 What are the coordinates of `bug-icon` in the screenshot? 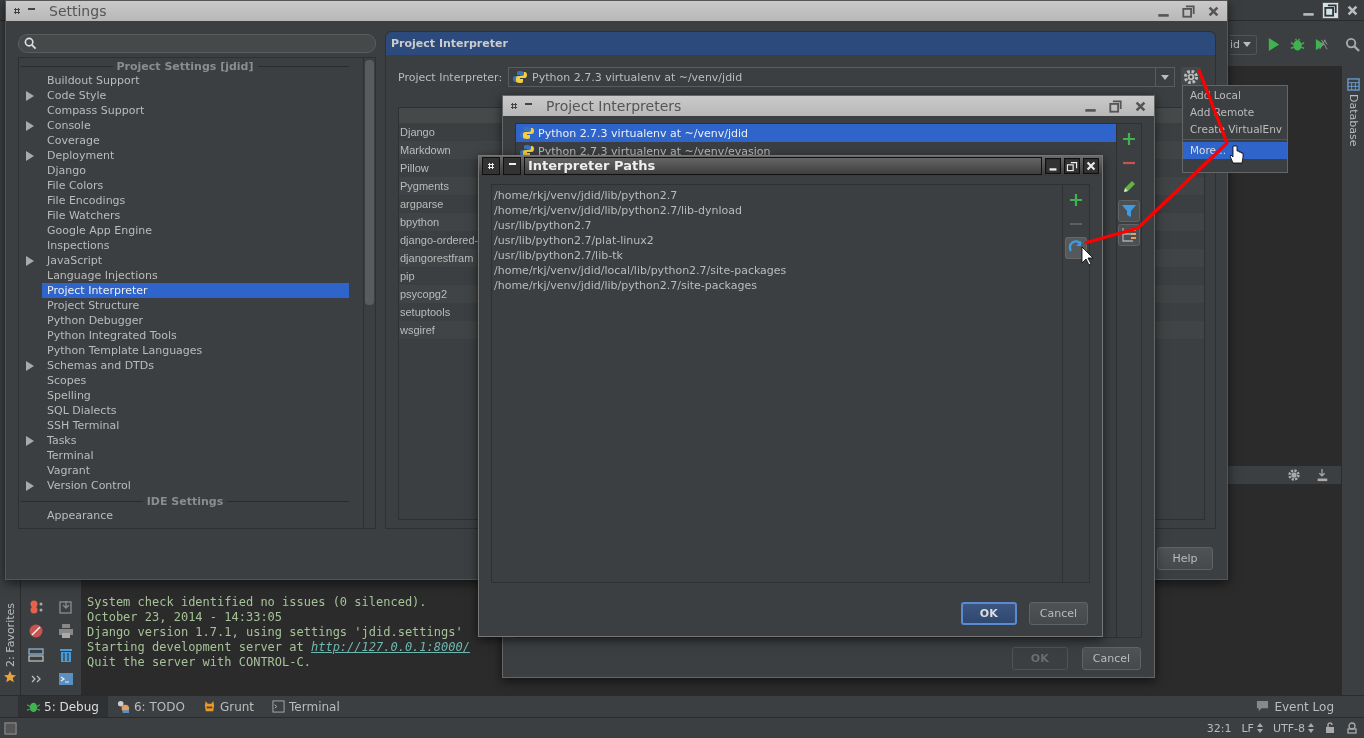 It's located at (1297, 44).